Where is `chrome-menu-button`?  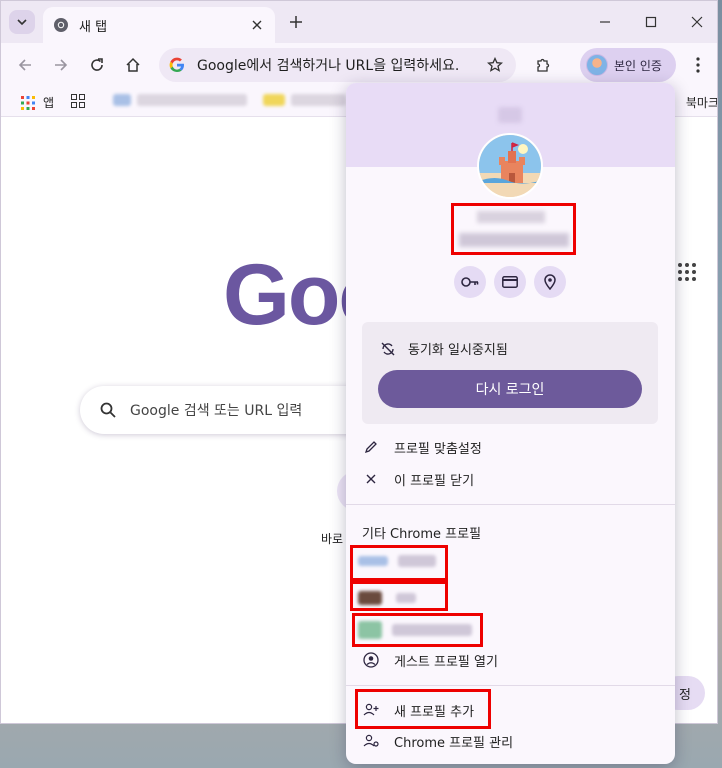 chrome-menu-button is located at coordinates (698, 65).